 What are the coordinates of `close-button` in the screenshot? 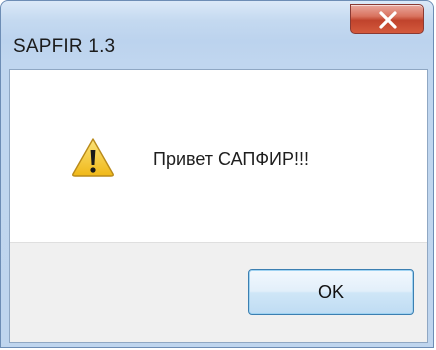 It's located at (387, 19).